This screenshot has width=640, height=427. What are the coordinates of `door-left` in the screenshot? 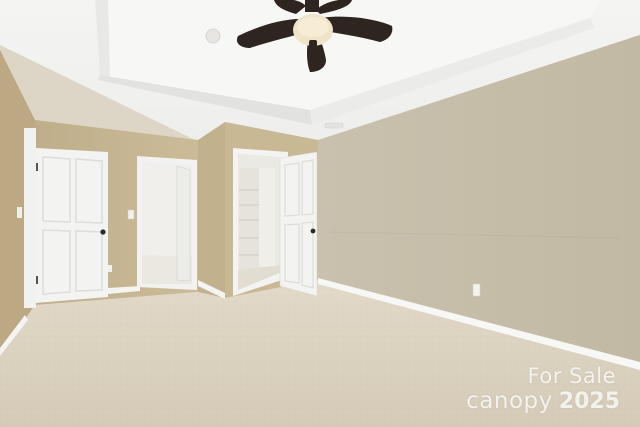 It's located at (72, 225).